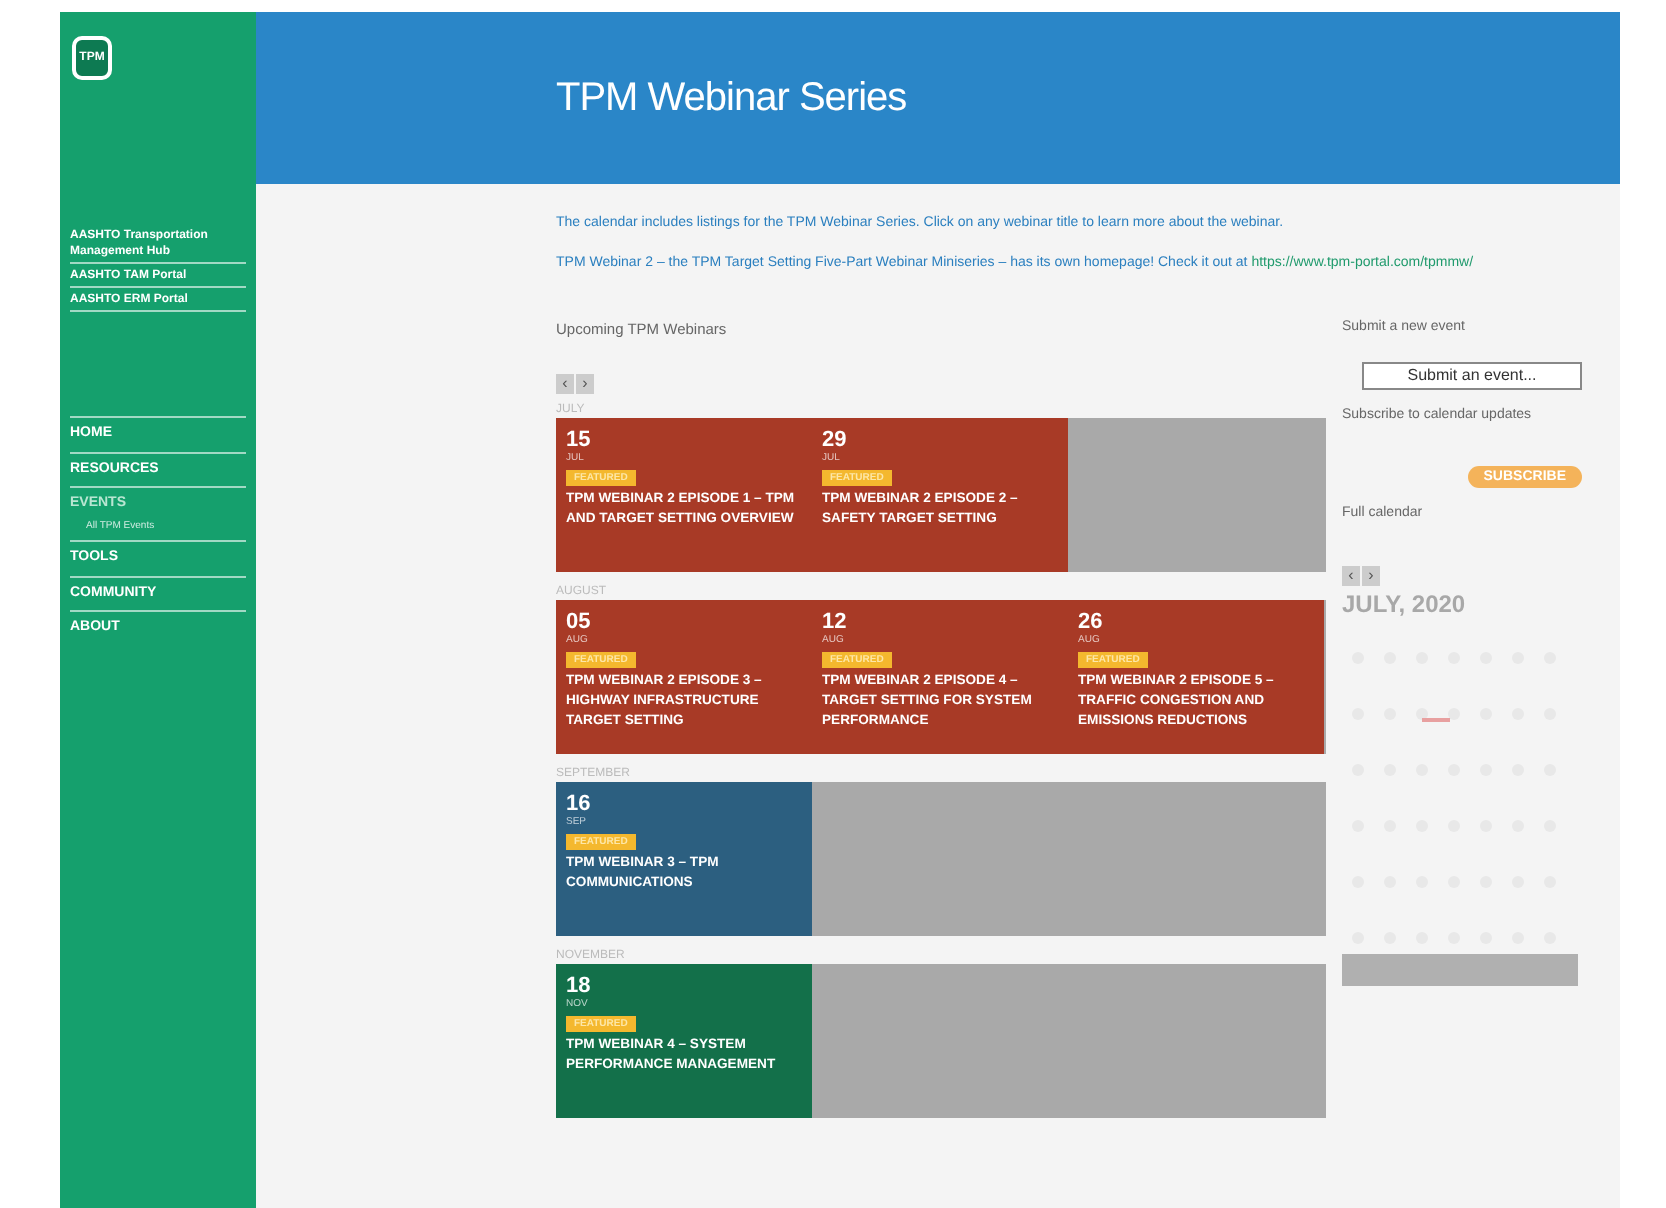 Image resolution: width=1666 pixels, height=1208 pixels. What do you see at coordinates (834, 439) in the screenshot?
I see `event-day: 29` at bounding box center [834, 439].